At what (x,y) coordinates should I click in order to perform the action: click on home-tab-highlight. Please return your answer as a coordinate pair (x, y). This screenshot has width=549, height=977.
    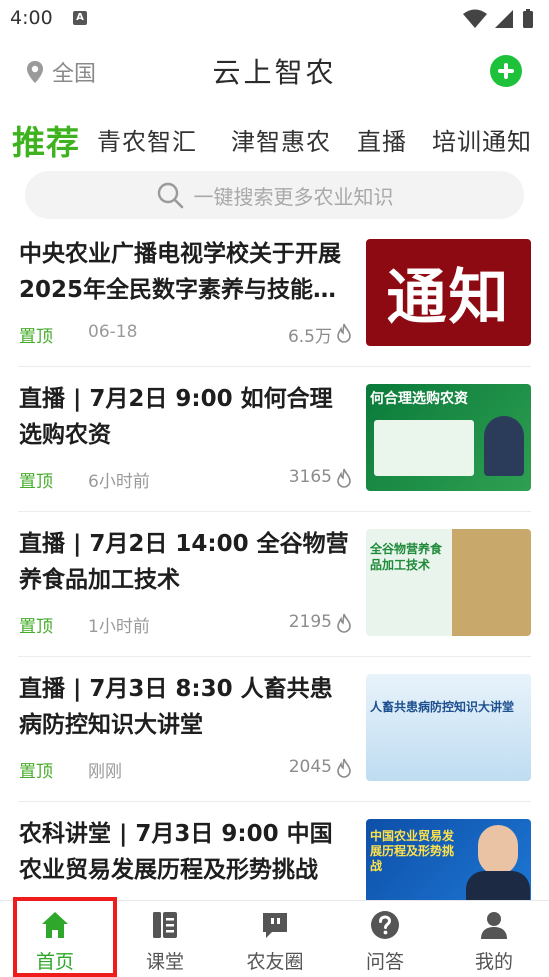
    Looking at the image, I should click on (65, 937).